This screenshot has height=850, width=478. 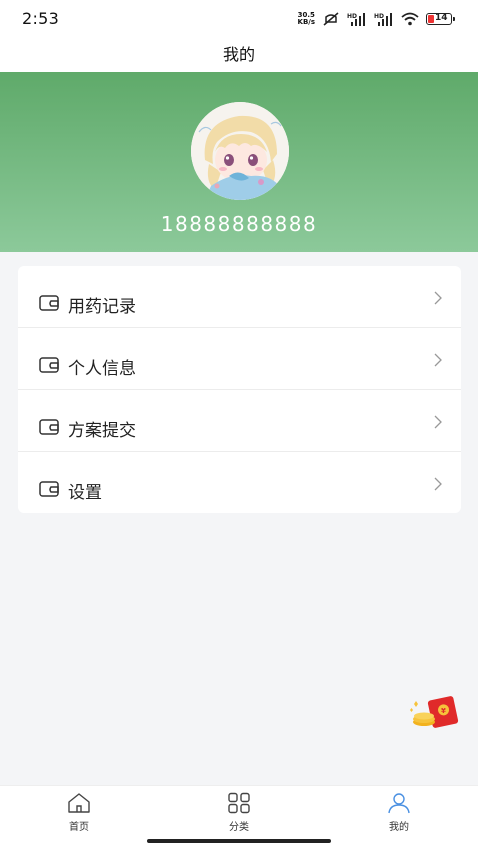 What do you see at coordinates (331, 19) in the screenshot?
I see `mute-icon` at bounding box center [331, 19].